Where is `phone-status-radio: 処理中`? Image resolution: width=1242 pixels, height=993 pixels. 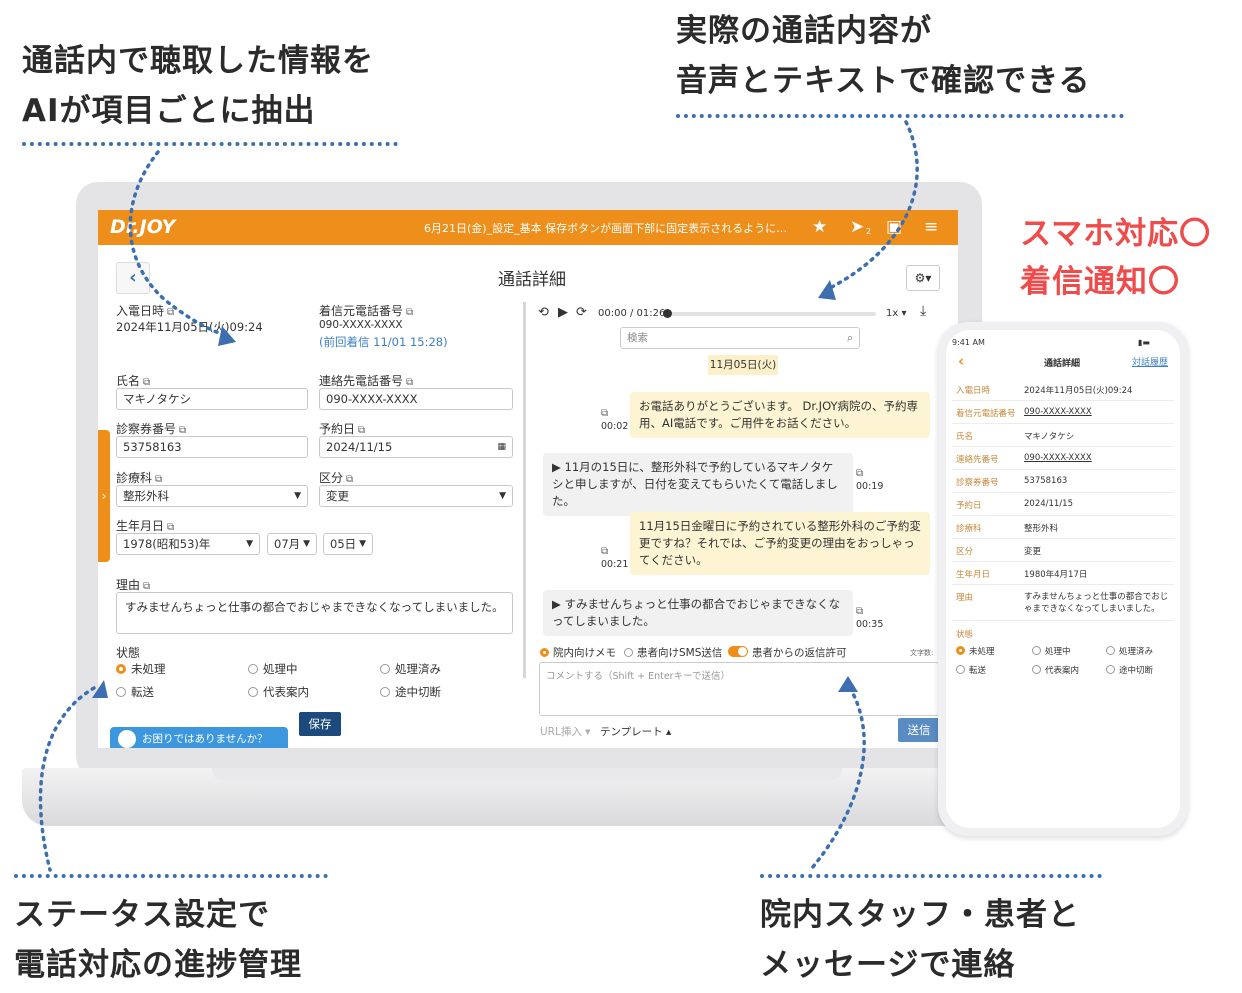
phone-status-radio: 処理中 is located at coordinates (1051, 651).